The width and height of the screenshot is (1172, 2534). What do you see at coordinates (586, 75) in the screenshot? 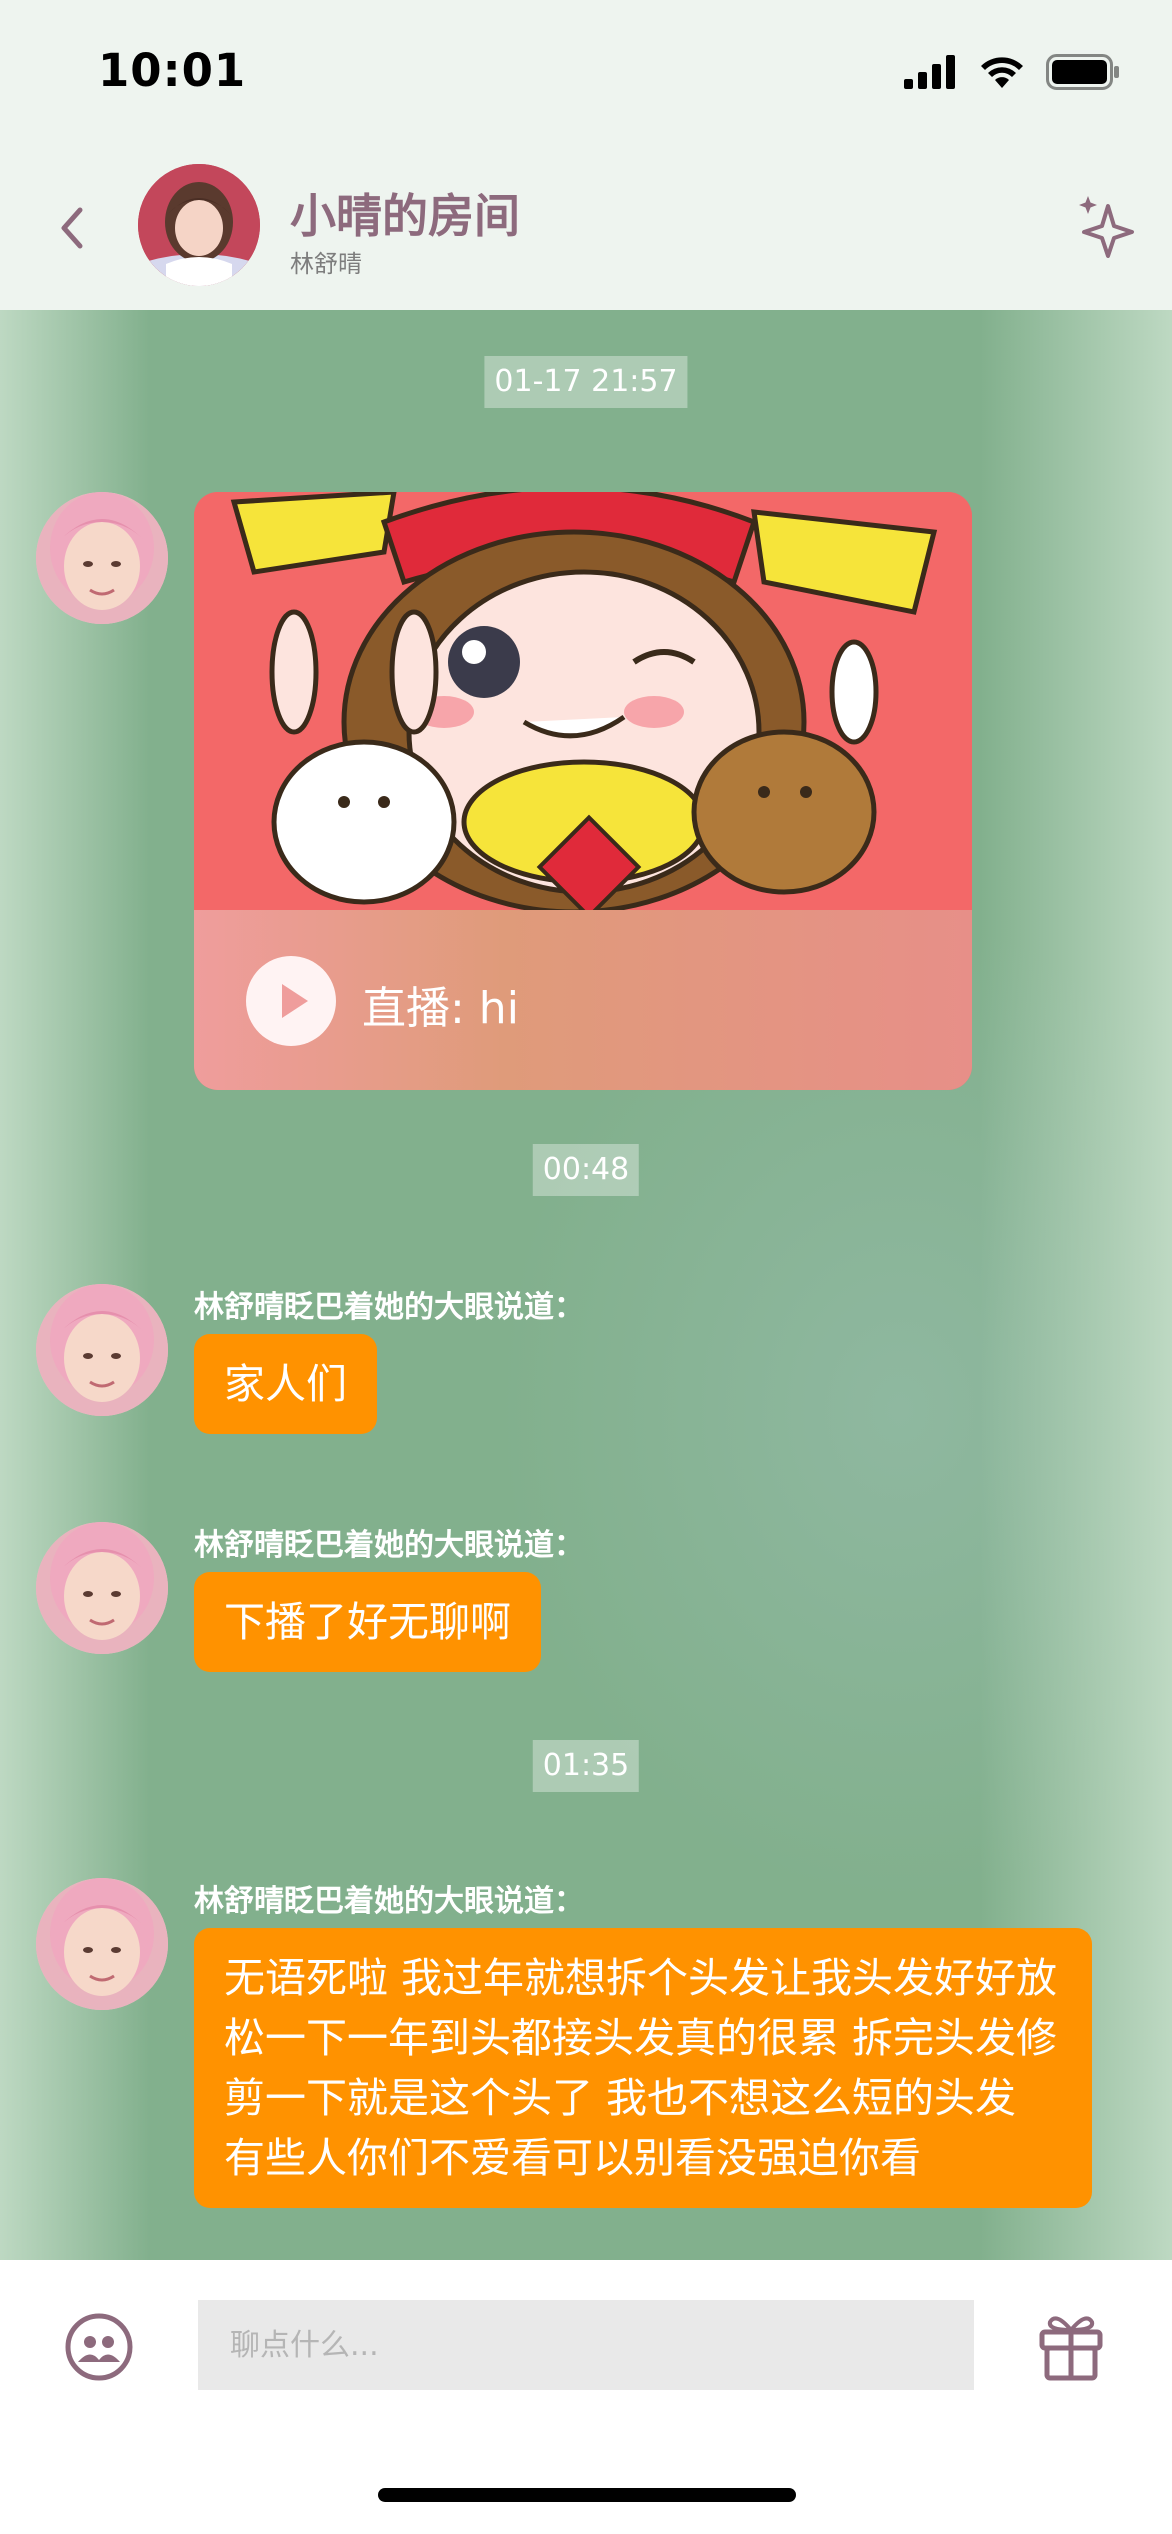
I see `status-bar: 10:01` at bounding box center [586, 75].